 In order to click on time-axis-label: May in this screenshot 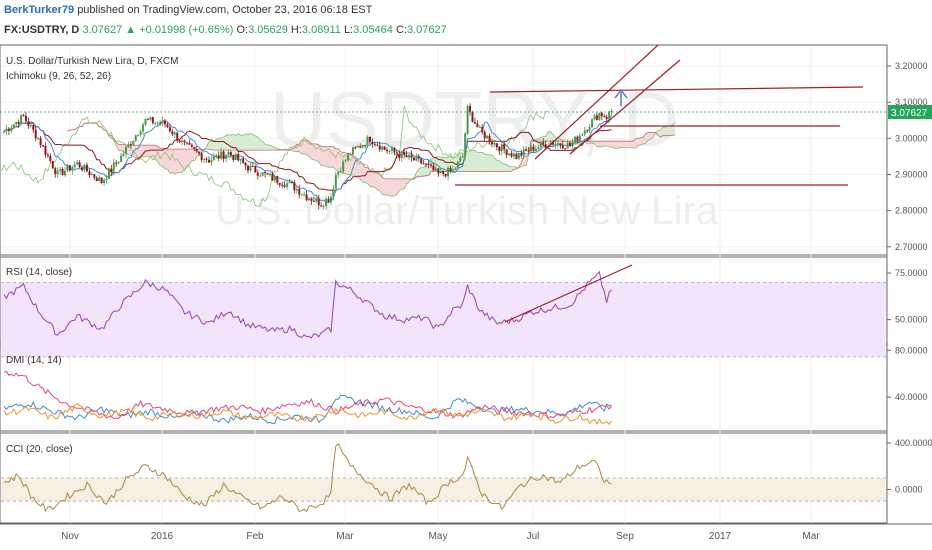, I will do `click(438, 536)`.